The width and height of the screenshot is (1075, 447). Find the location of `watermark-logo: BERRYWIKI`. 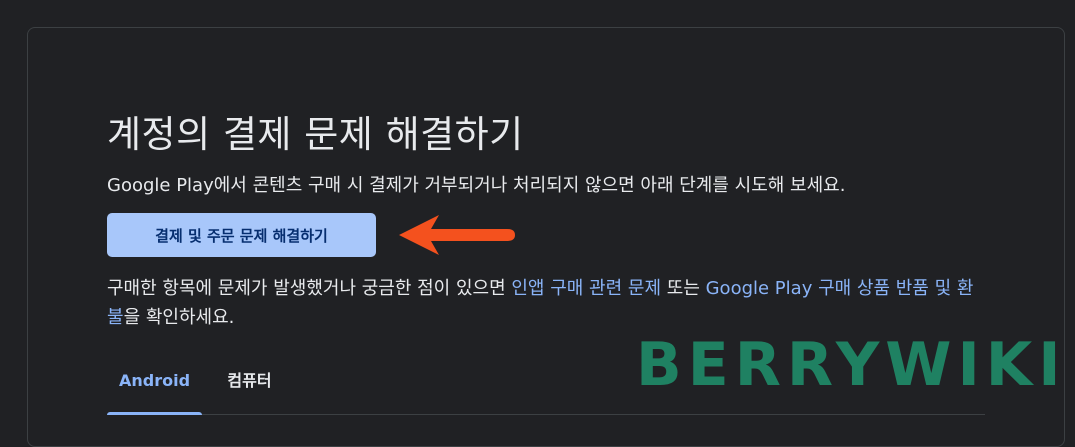

watermark-logo: BERRYWIKI is located at coordinates (851, 365).